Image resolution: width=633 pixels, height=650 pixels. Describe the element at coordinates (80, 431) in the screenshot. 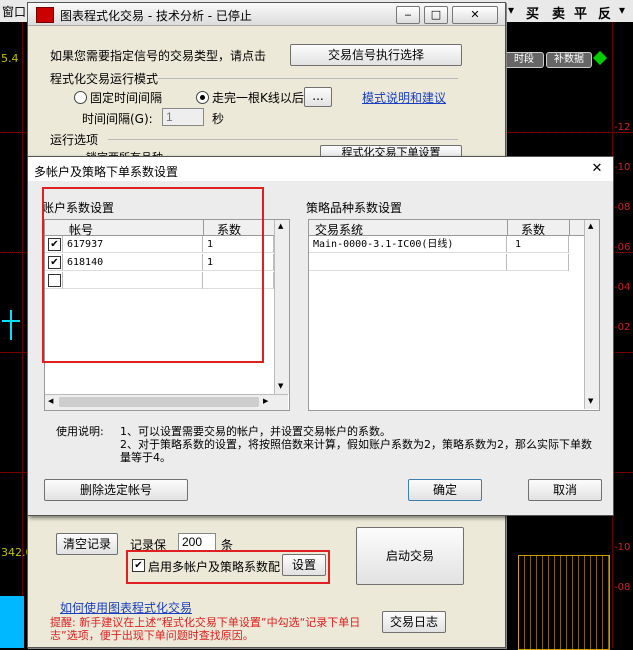

I see `usage-title: 使用说明:` at that location.